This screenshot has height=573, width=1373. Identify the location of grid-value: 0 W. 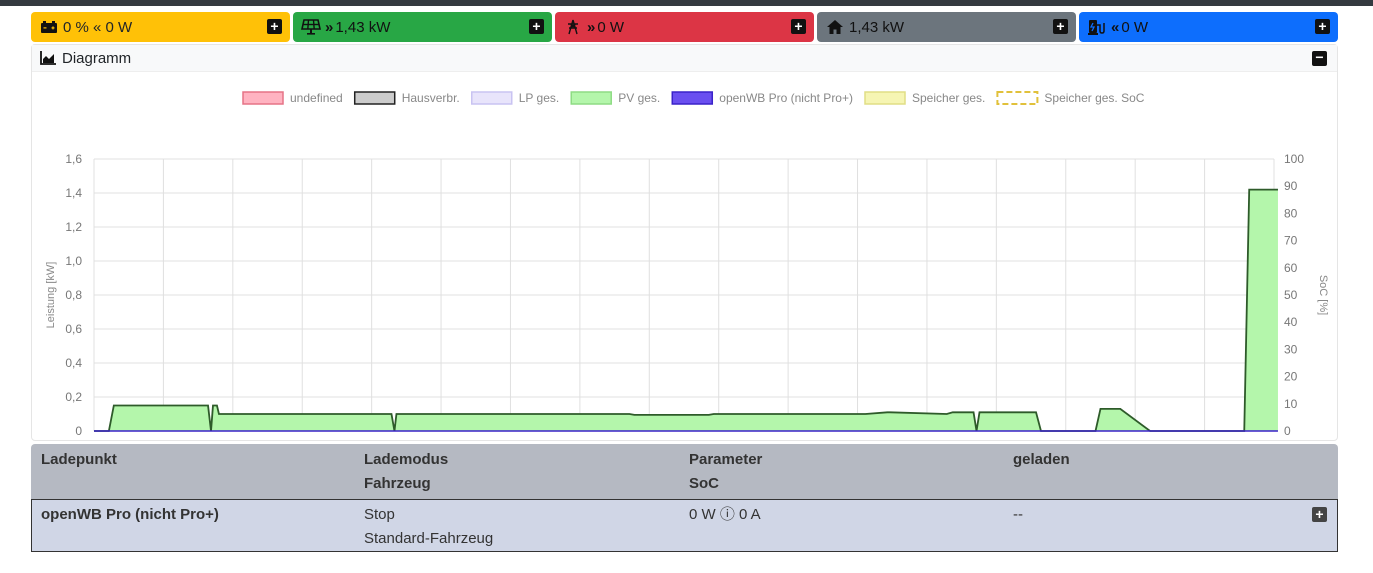
(611, 27).